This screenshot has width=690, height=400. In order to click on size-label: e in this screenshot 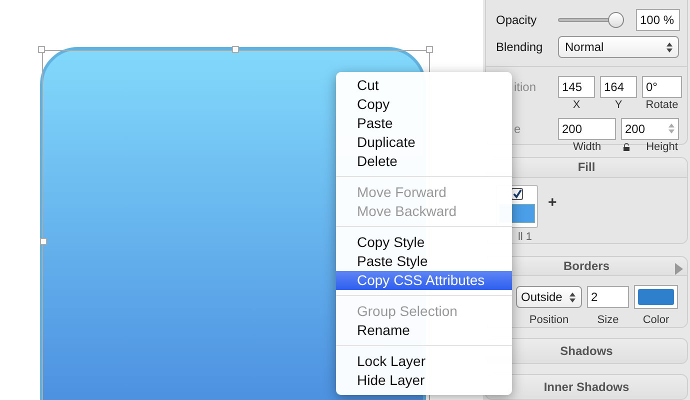, I will do `click(517, 129)`.